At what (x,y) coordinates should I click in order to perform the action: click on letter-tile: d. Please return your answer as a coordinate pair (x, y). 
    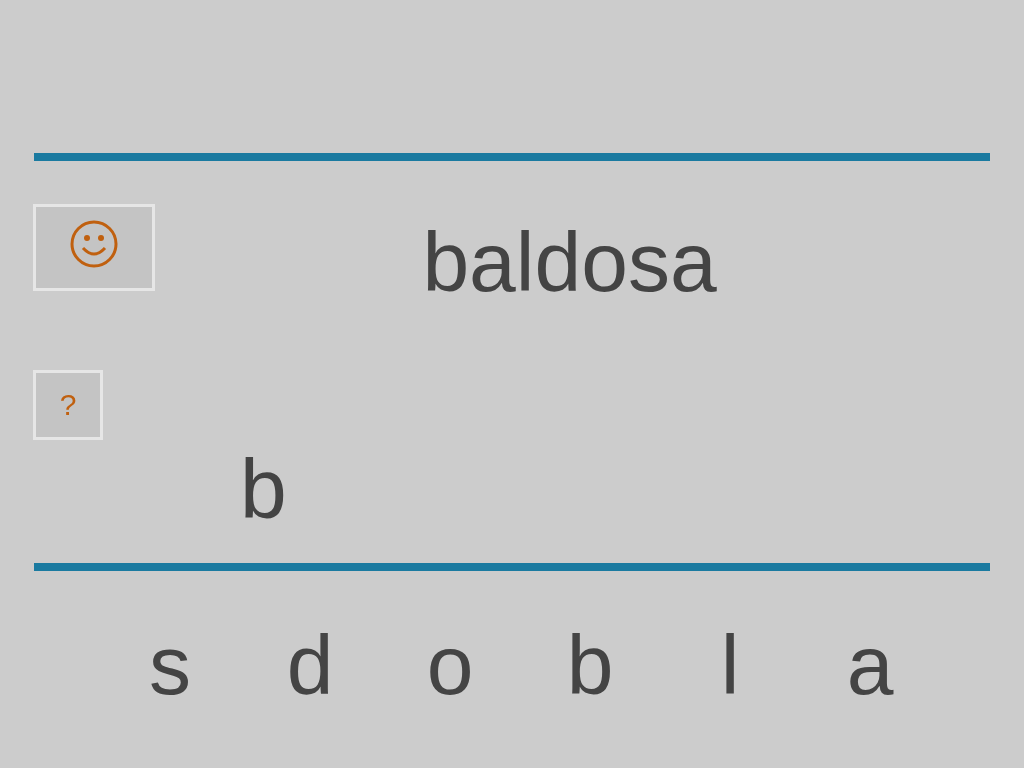
    Looking at the image, I should click on (310, 665).